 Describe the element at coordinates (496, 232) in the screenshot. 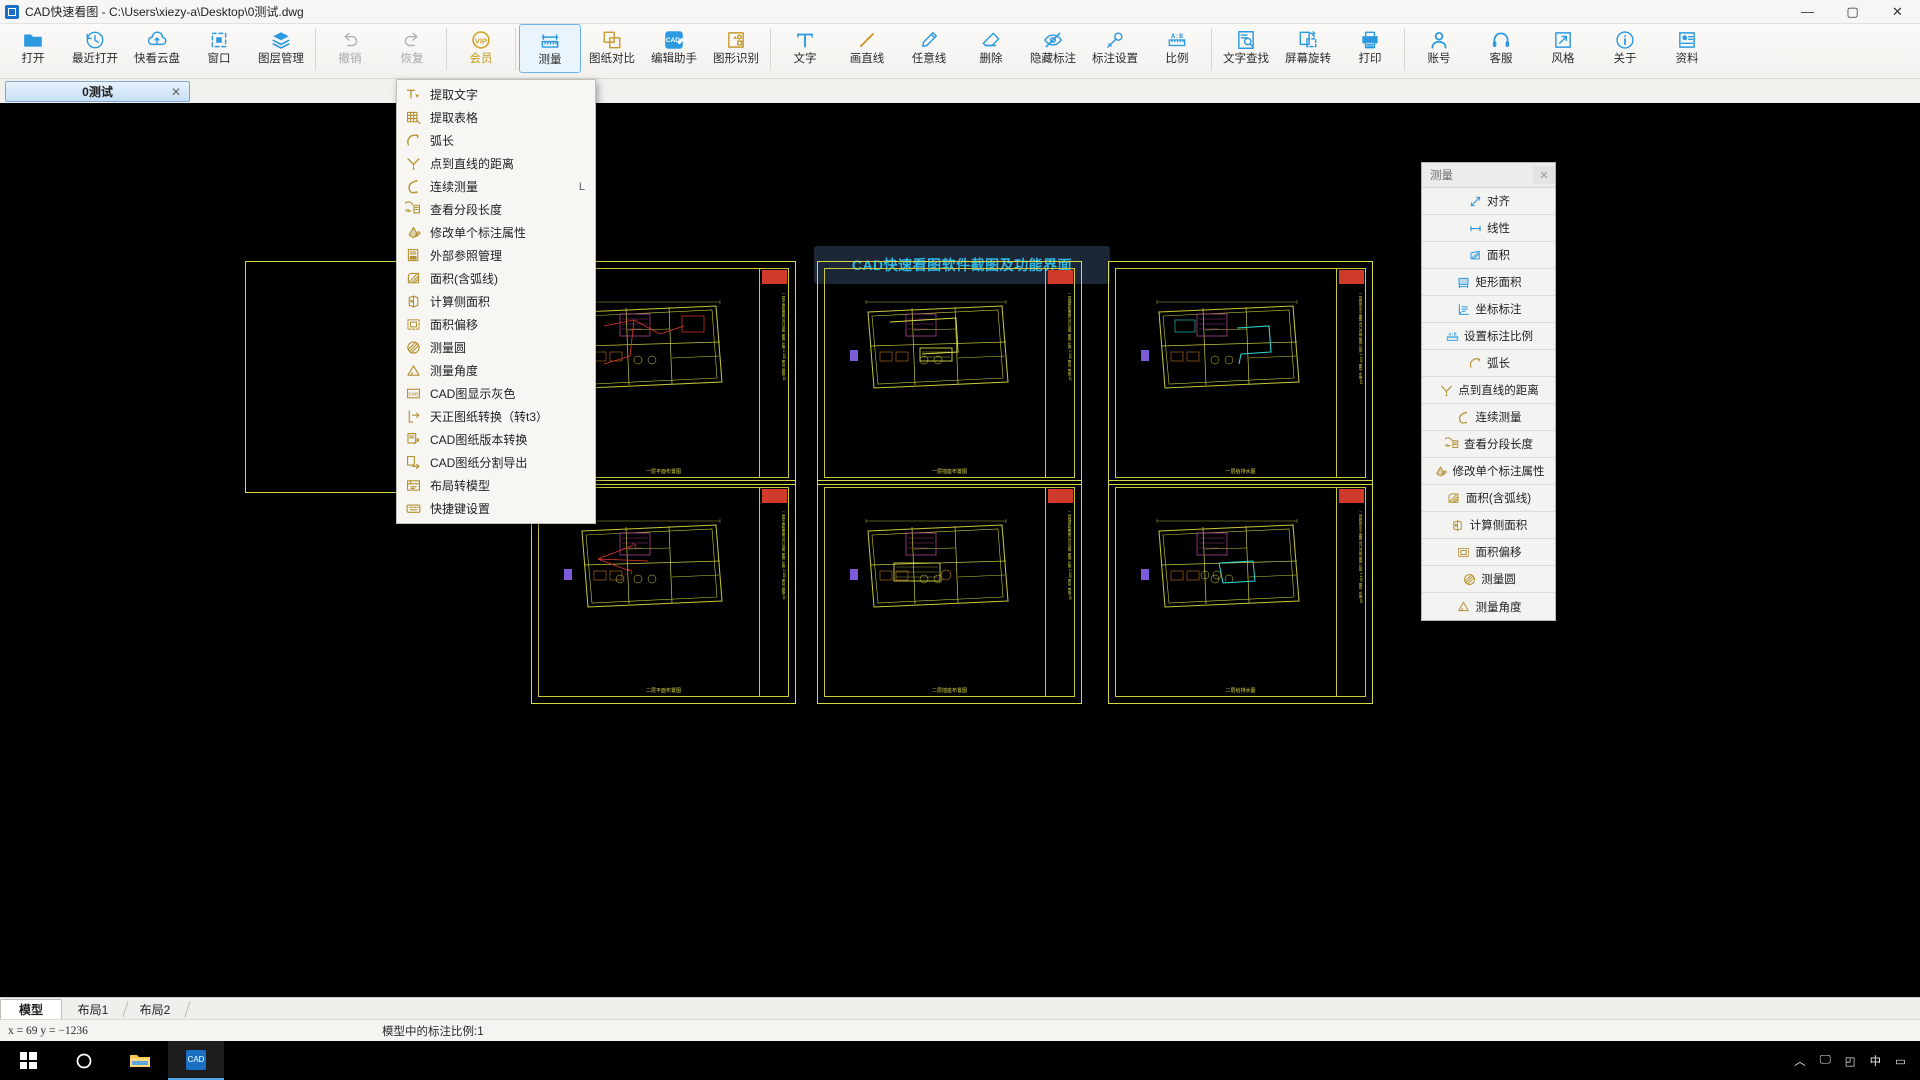

I see `menu-item-修改单个标注属性: 修改单个标注属性` at that location.